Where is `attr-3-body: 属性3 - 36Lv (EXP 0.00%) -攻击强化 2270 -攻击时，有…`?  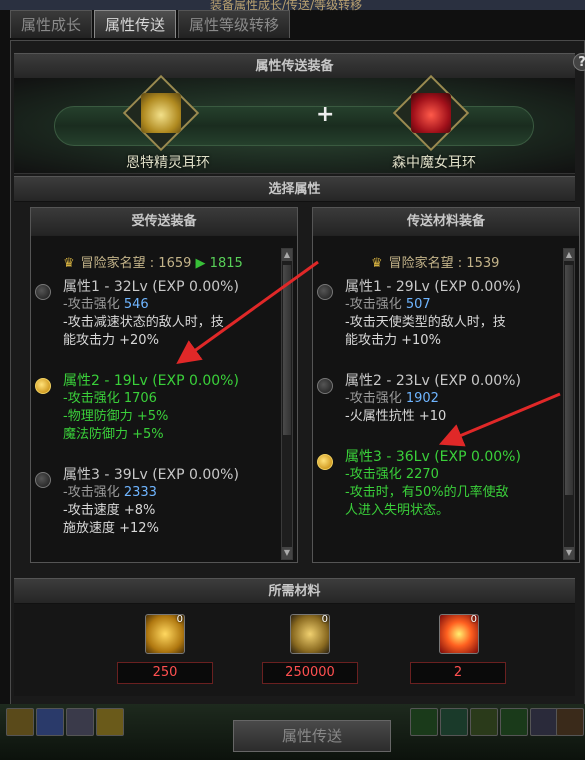 attr-3-body: 属性3 - 36Lv (EXP 0.00%) -攻击强化 2270 -攻击时，有… is located at coordinates (457, 484).